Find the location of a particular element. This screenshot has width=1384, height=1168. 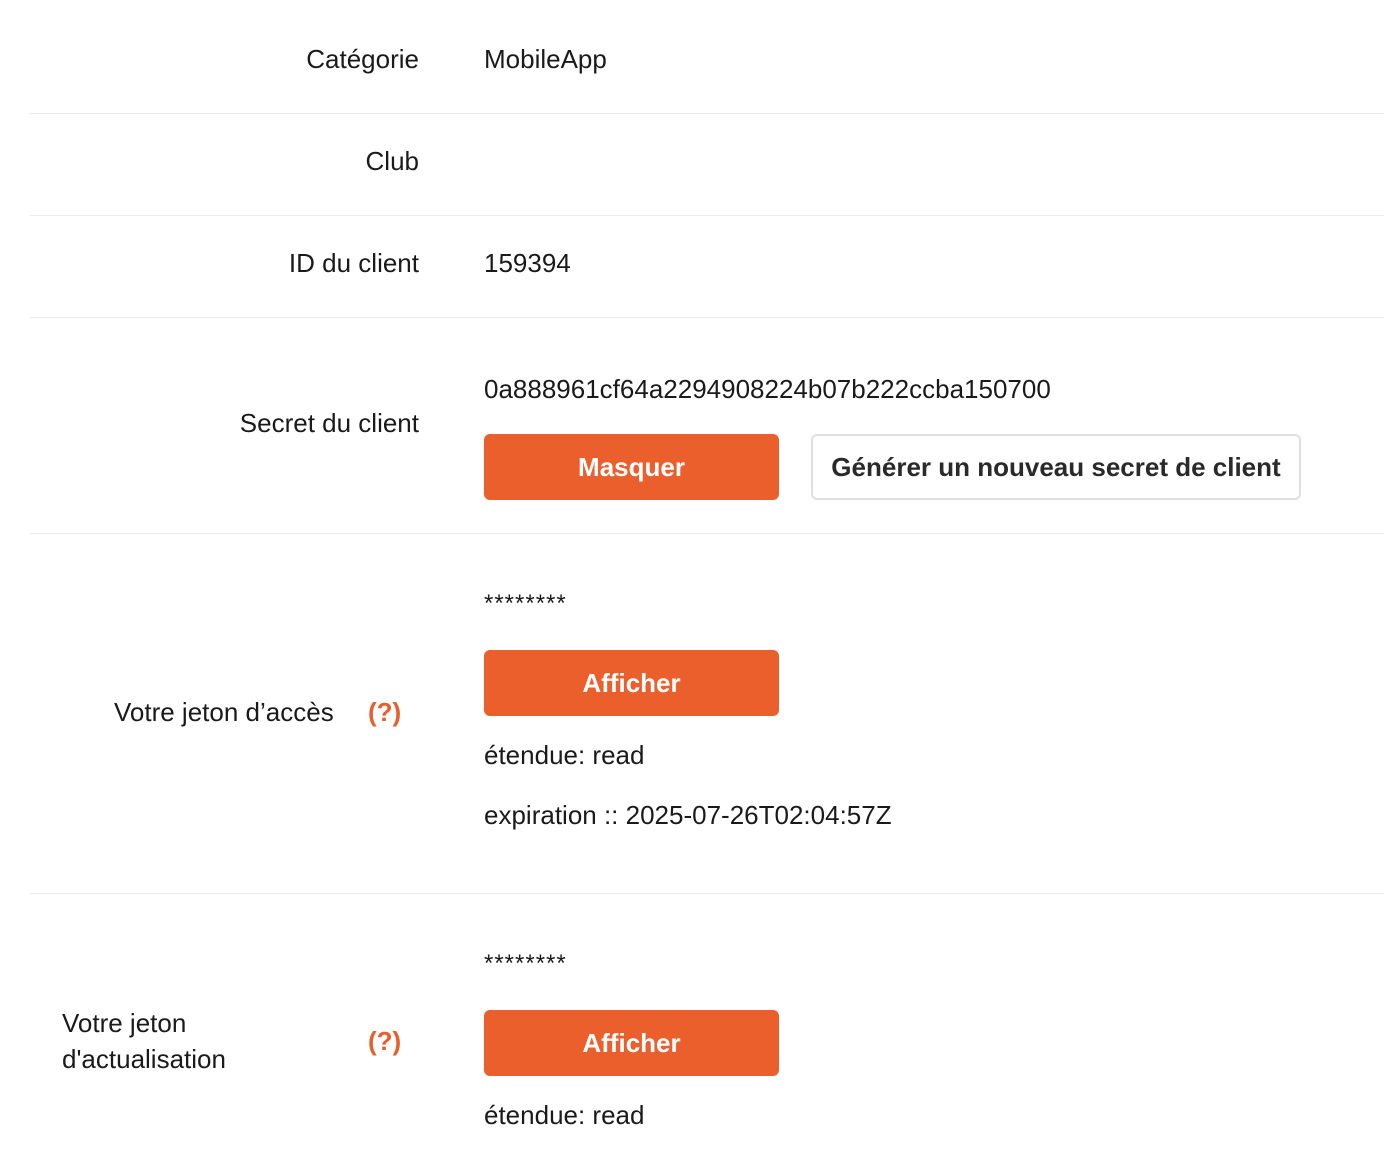

category-row: Catégorie MobileApp is located at coordinates (707, 57).